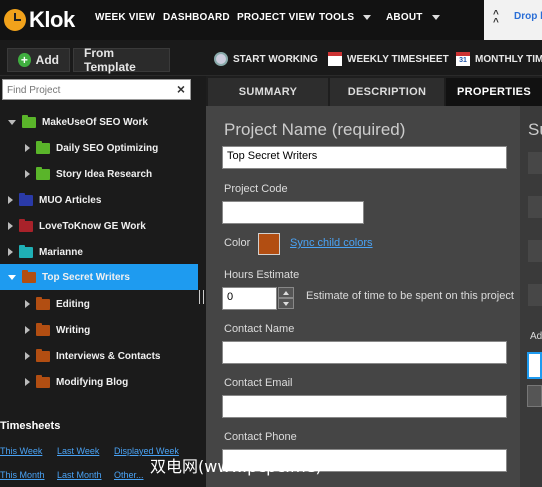  I want to click on project-item-lovetoknow-ge-work: LoveToKnow GE Work, so click(99, 226).